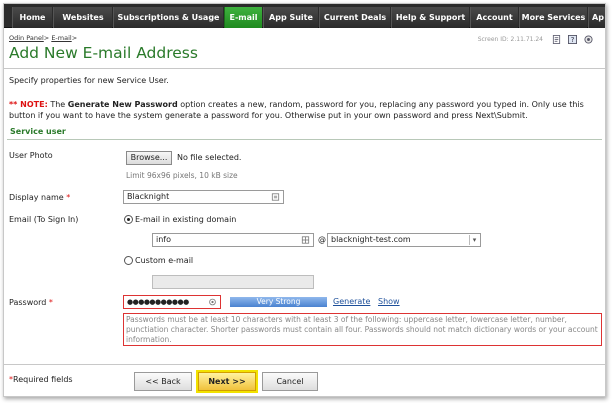 The height and width of the screenshot is (403, 613). Describe the element at coordinates (28, 104) in the screenshot. I see `note-prefix: ** NOTE:` at that location.